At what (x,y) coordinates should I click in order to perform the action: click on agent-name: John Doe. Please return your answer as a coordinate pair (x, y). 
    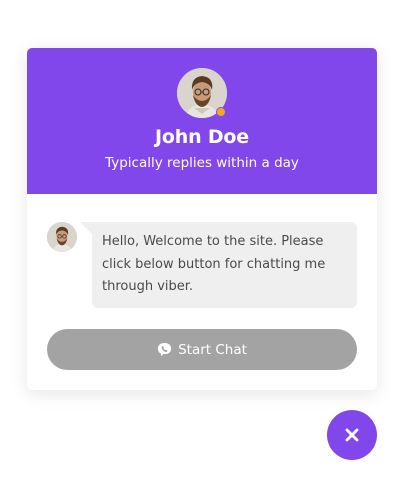
    Looking at the image, I should click on (202, 137).